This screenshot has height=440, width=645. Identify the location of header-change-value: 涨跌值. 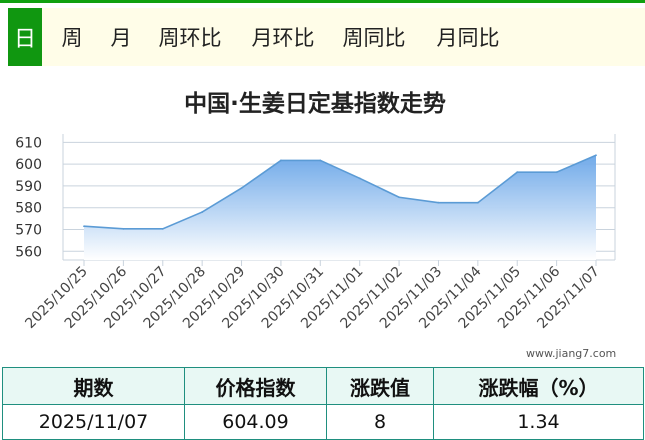
(380, 386).